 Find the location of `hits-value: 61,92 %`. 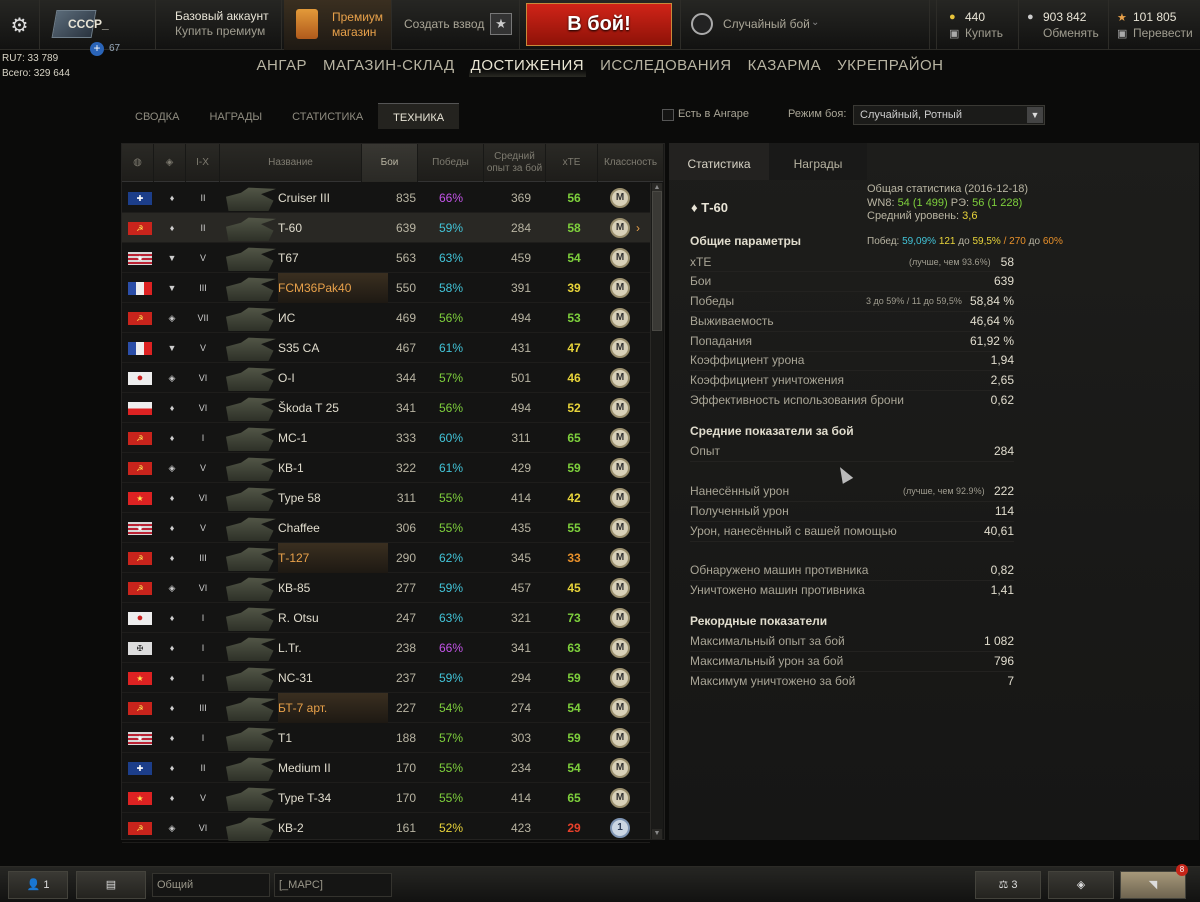

hits-value: 61,92 % is located at coordinates (991, 341).